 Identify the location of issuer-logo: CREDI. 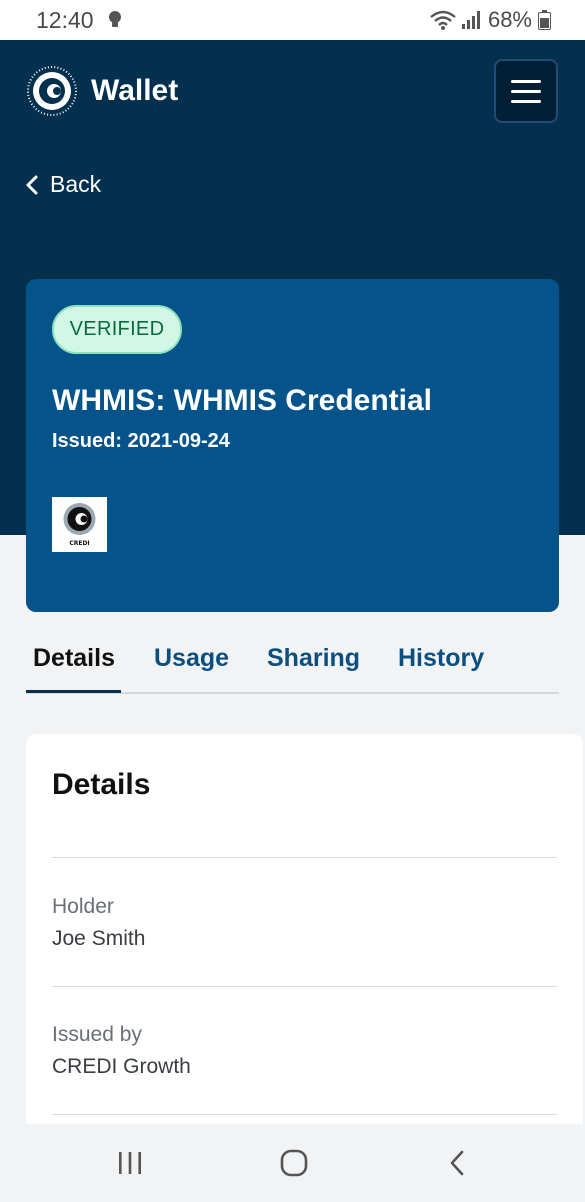
(79, 524).